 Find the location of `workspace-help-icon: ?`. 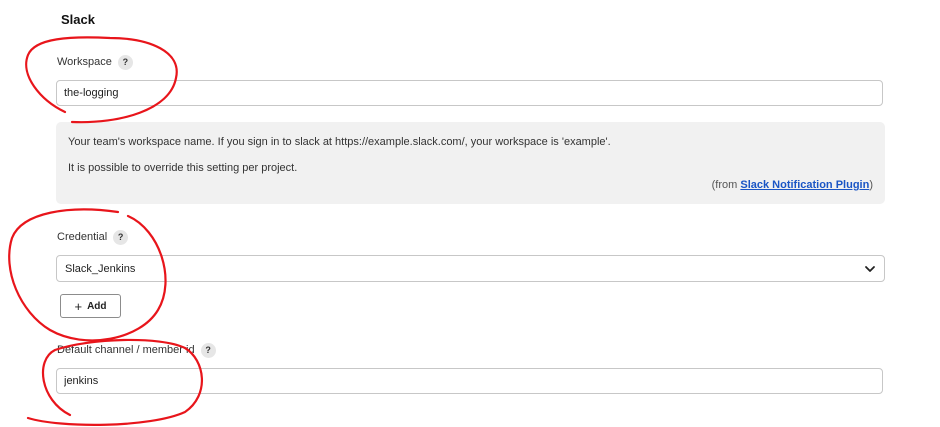

workspace-help-icon: ? is located at coordinates (125, 62).